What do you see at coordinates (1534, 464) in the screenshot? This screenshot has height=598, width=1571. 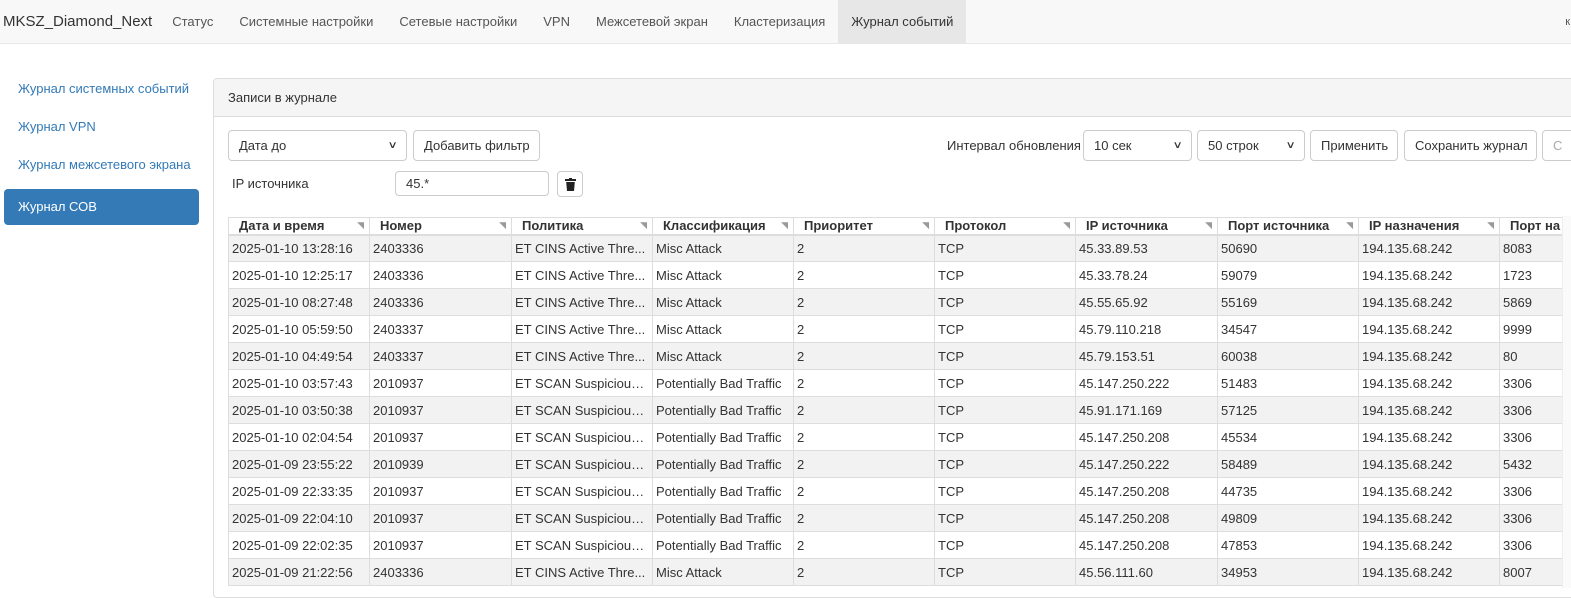 I see `table-cell: 5432` at bounding box center [1534, 464].